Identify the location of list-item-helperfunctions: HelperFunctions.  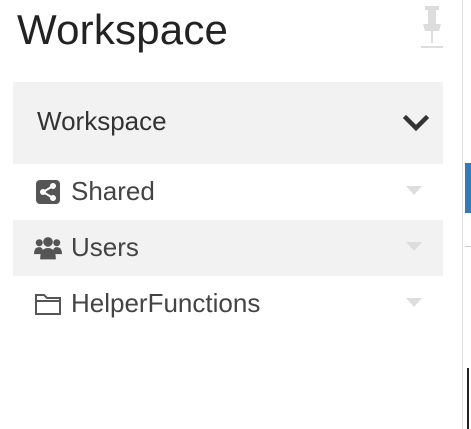
(228, 304).